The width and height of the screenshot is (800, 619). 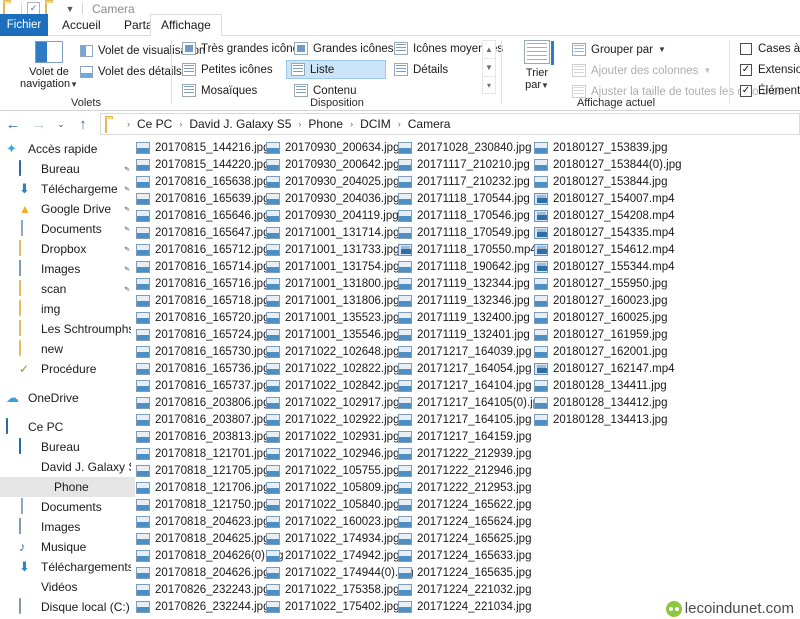 I want to click on file-list-item: 20180127_154335.mp4, so click(x=609, y=232).